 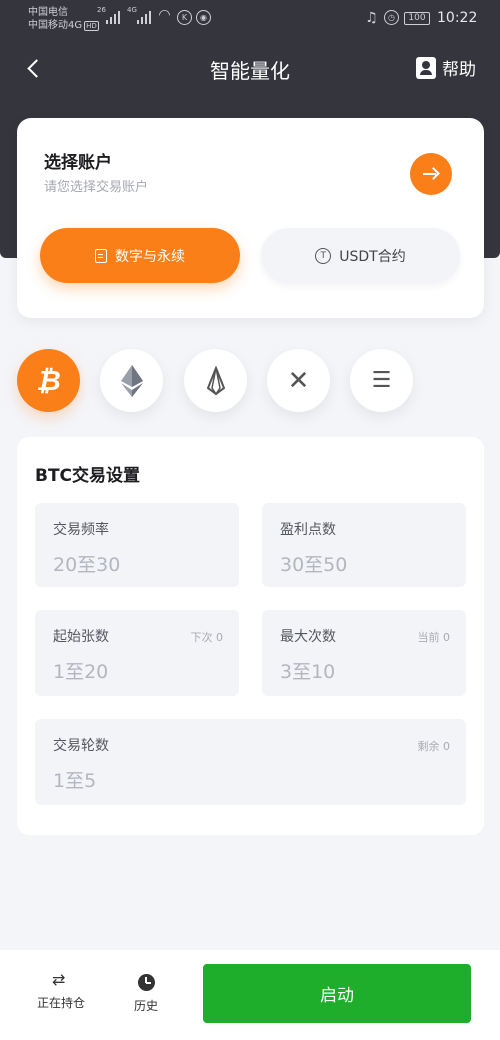 I want to click on battery-icon: 100, so click(x=417, y=18).